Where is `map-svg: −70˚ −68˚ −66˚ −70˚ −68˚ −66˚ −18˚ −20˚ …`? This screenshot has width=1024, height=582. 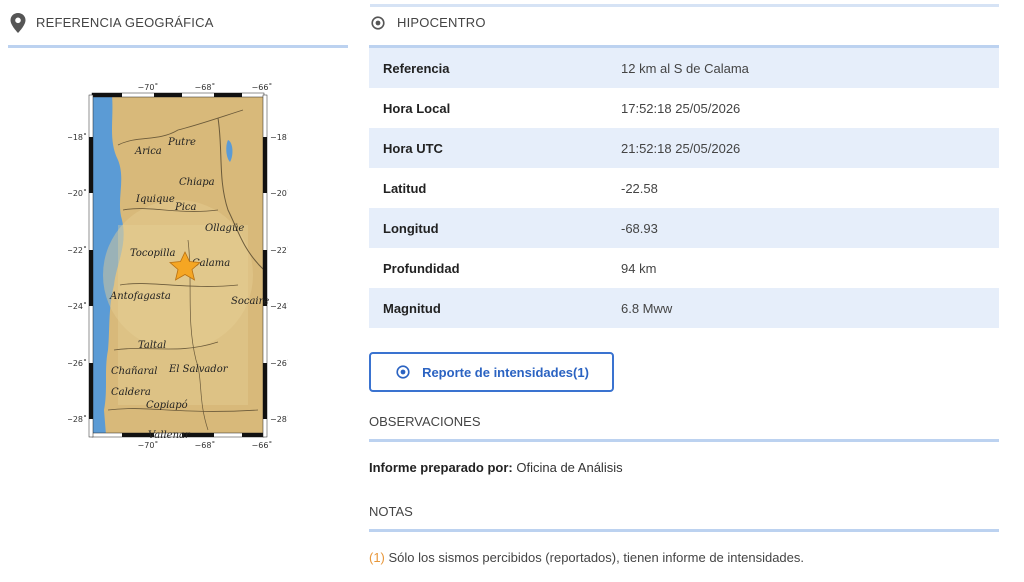 map-svg: −70˚ −68˚ −66˚ −70˚ −68˚ −66˚ −18˚ −20˚ … is located at coordinates (178, 266).